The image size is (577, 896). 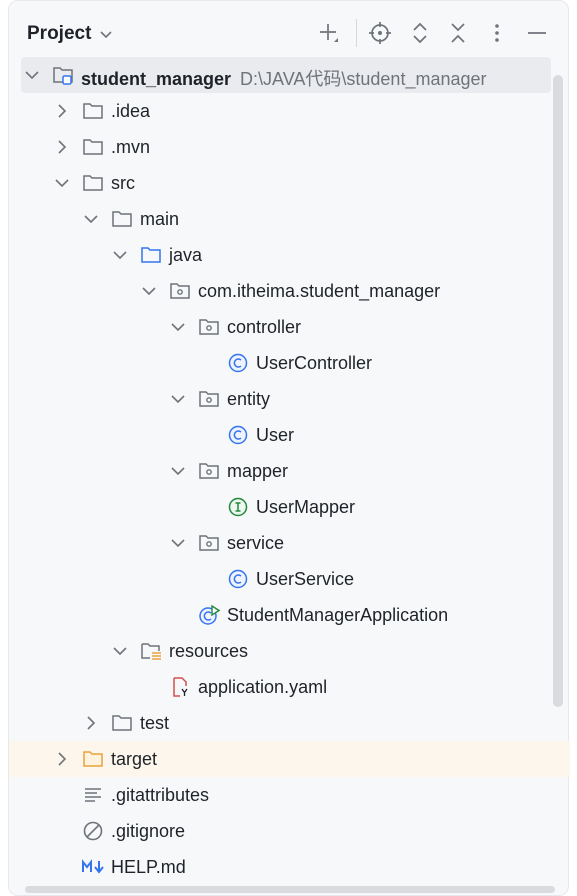 What do you see at coordinates (289, 759) in the screenshot?
I see `tree-node-target: target` at bounding box center [289, 759].